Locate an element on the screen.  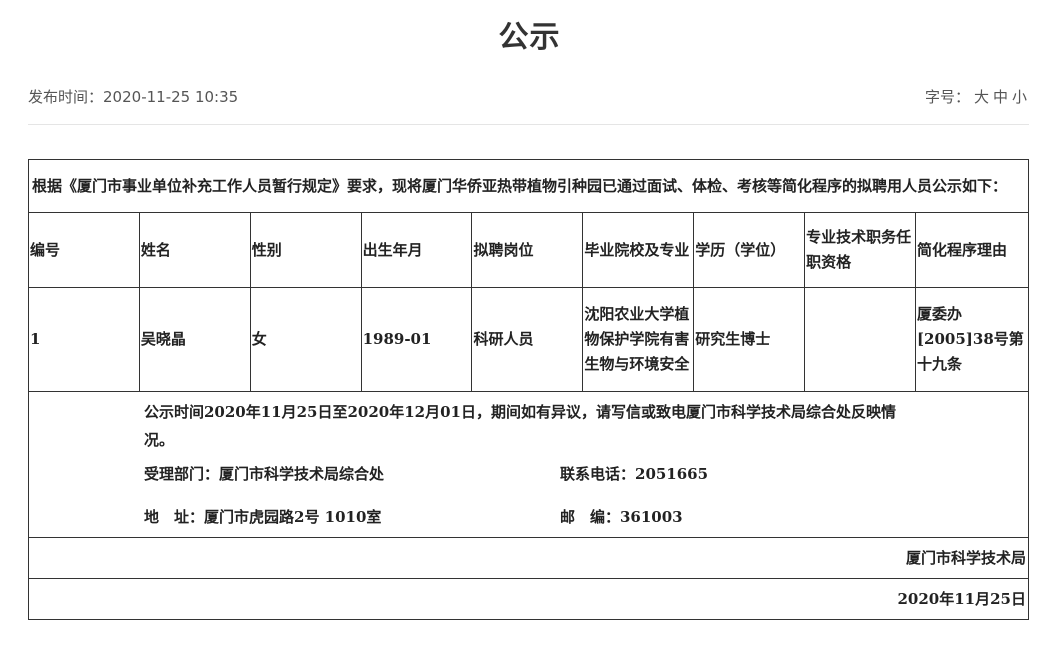
font-size-large-button: 大 is located at coordinates (981, 97).